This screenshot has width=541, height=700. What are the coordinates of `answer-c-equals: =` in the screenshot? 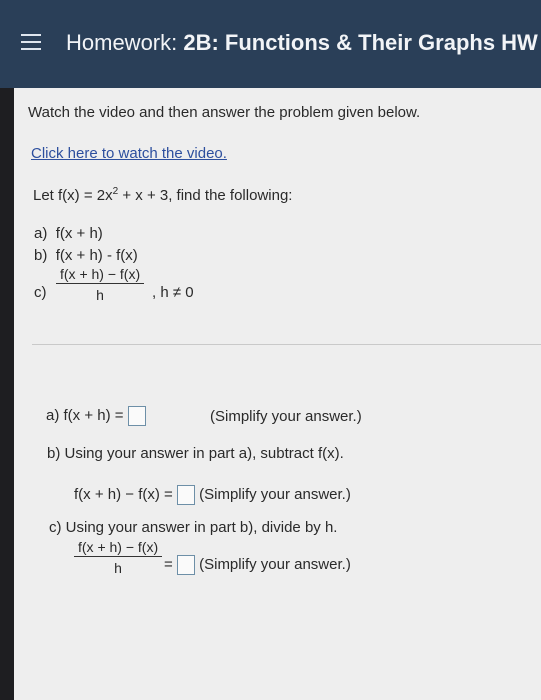 It's located at (168, 564).